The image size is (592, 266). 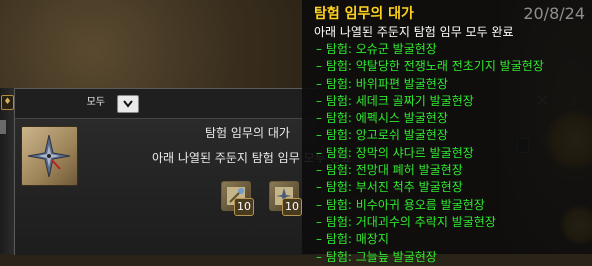 What do you see at coordinates (382, 135) in the screenshot?
I see `criteria-item: – 탐험: 앙고로쉬 발굴현장` at bounding box center [382, 135].